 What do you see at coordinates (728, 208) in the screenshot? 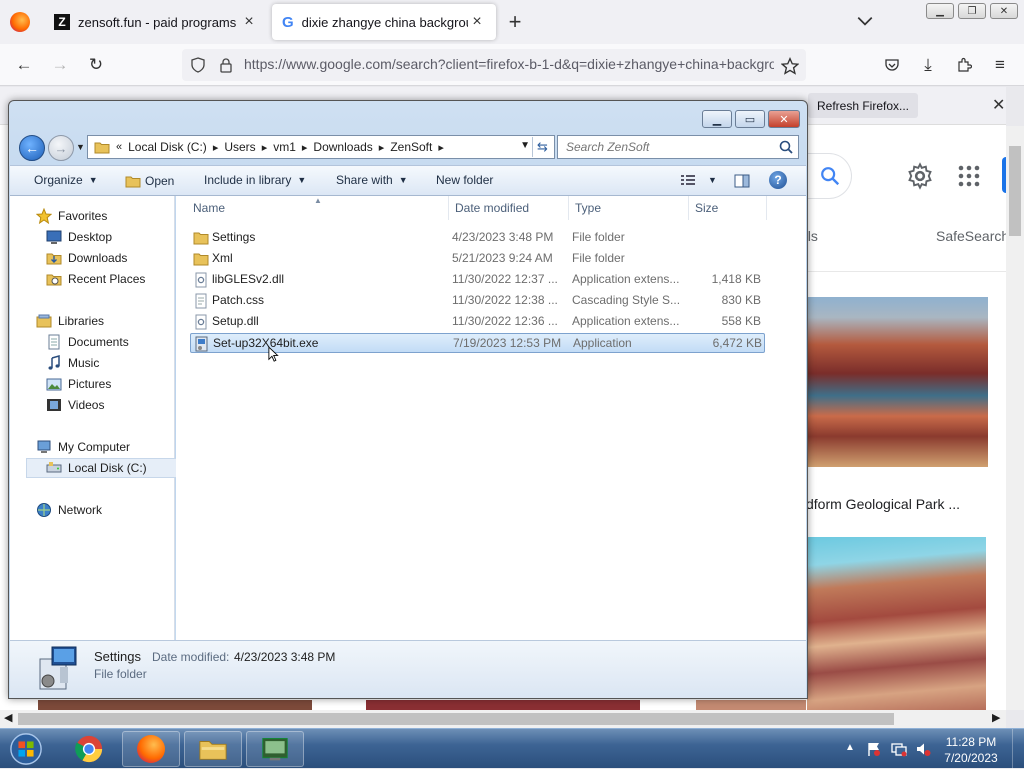
I see `column-header-size: Size` at bounding box center [728, 208].